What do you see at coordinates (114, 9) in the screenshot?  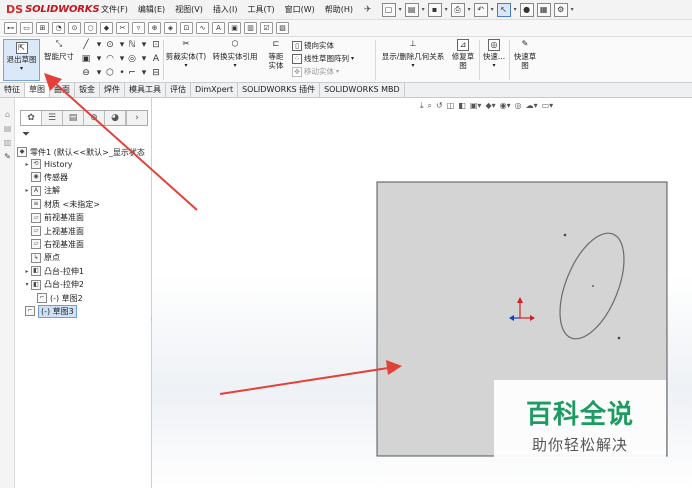 I see `menu-file: 文件(F)` at bounding box center [114, 9].